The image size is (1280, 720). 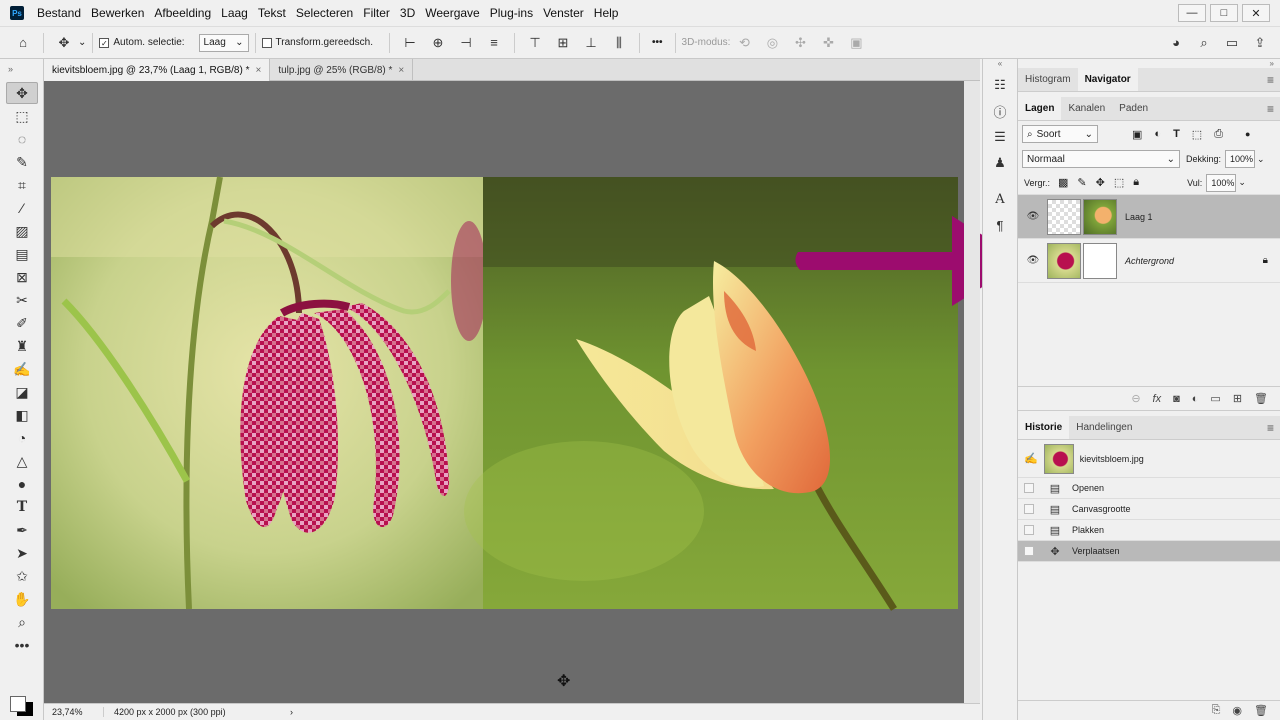 I want to click on adjustments-icon: ☷, so click(x=1000, y=85).